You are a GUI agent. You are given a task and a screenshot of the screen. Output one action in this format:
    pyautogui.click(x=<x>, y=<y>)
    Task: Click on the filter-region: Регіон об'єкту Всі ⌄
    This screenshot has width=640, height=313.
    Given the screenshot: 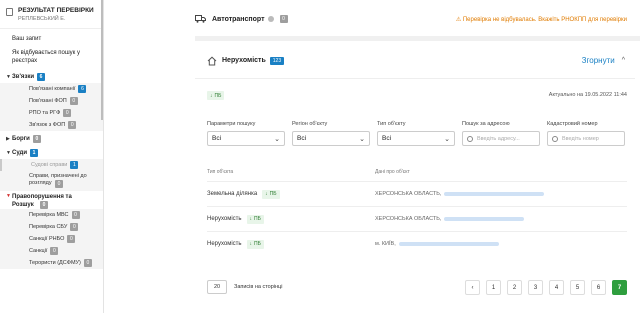 What is the action you would take?
    pyautogui.click(x=331, y=133)
    